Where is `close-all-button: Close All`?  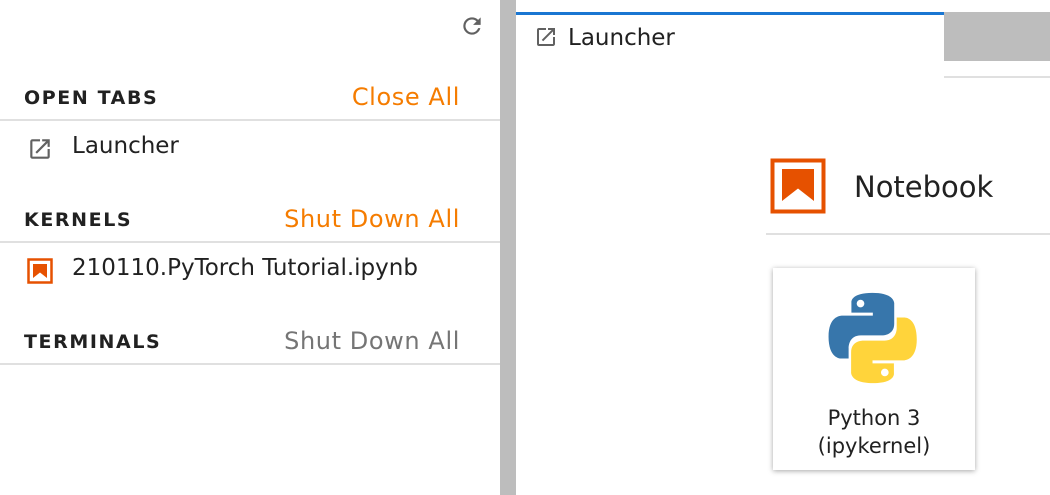
close-all-button: Close All is located at coordinates (406, 97).